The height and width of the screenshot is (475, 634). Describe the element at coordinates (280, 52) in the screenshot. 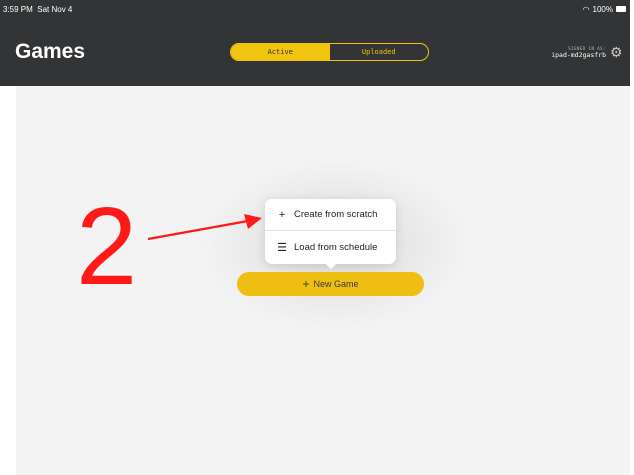

I see `tab-active: Active` at that location.